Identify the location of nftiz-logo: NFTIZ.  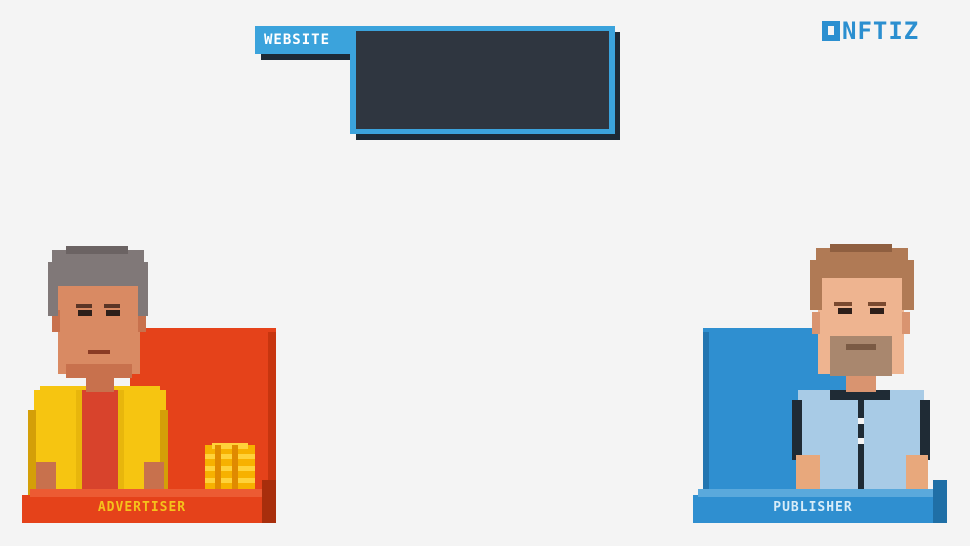
(871, 31).